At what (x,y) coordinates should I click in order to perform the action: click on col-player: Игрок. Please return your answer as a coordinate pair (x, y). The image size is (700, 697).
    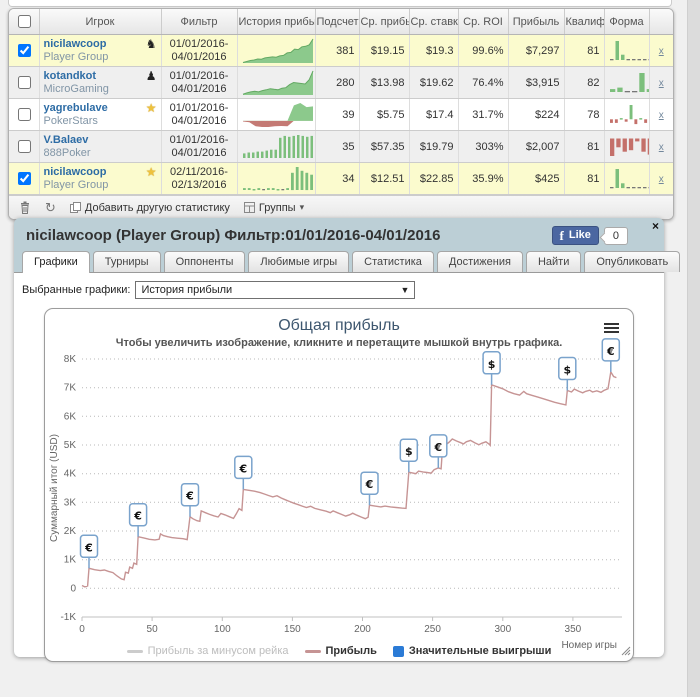
    Looking at the image, I should click on (100, 22).